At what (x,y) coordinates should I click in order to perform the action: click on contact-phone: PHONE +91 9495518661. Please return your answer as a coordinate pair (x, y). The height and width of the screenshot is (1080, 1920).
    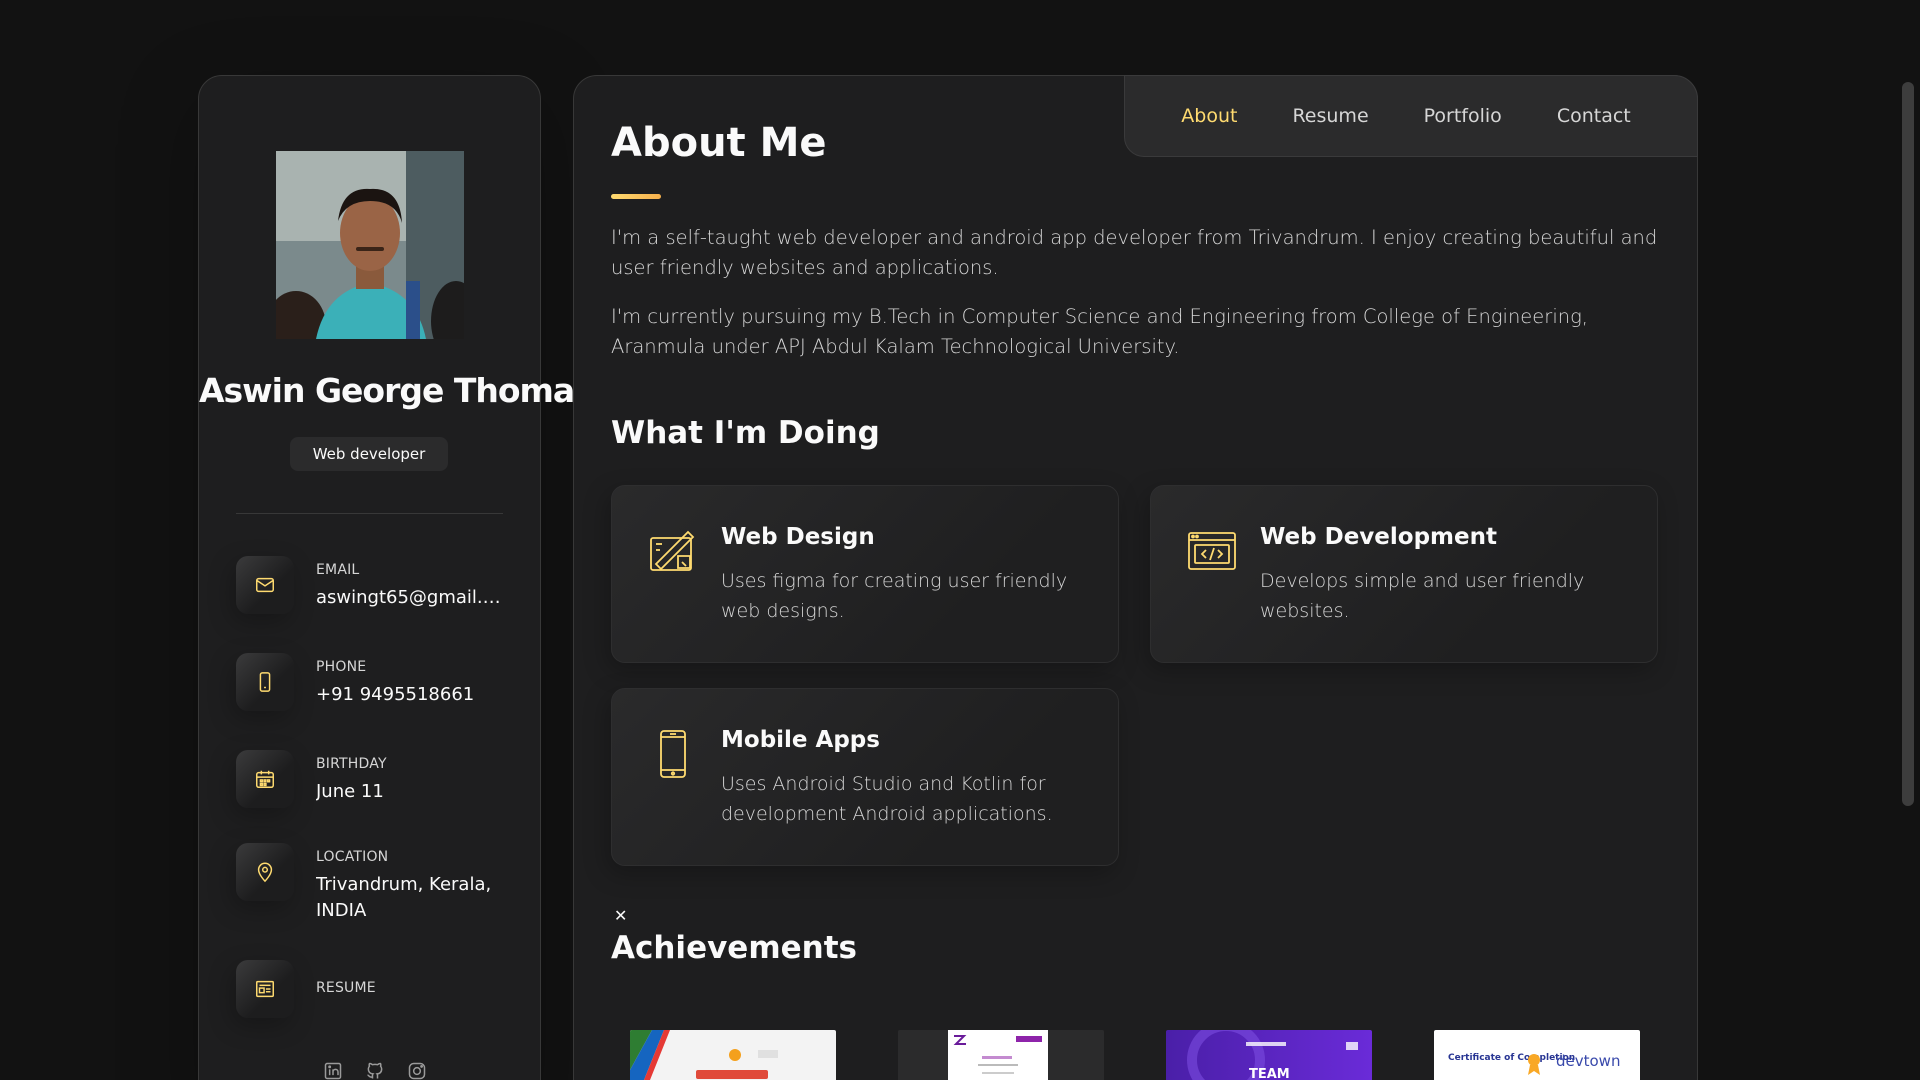
    Looking at the image, I should click on (376, 688).